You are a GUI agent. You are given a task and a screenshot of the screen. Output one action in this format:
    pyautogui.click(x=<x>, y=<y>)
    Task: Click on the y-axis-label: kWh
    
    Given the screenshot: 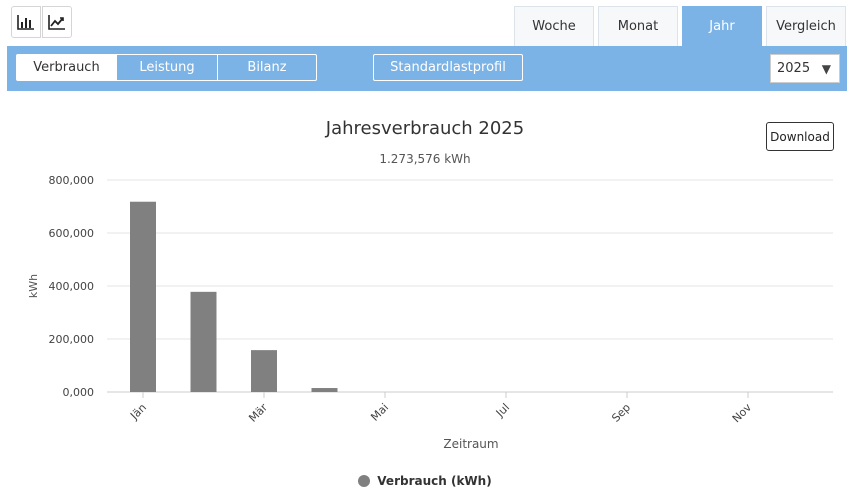 What is the action you would take?
    pyautogui.click(x=33, y=286)
    